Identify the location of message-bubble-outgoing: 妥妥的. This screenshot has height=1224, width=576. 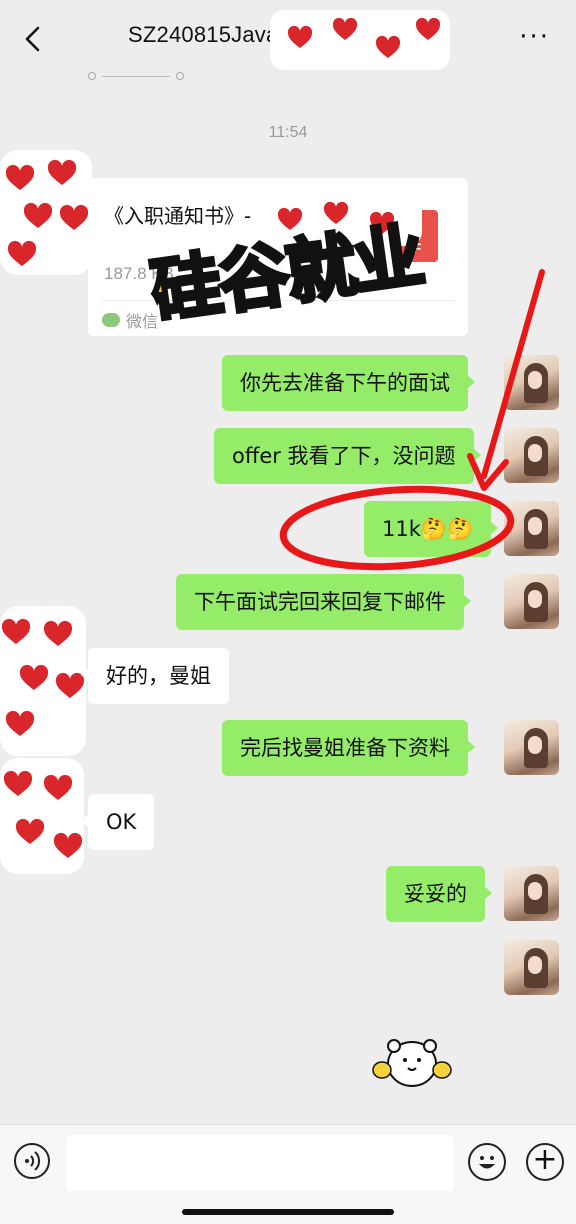
(439, 894).